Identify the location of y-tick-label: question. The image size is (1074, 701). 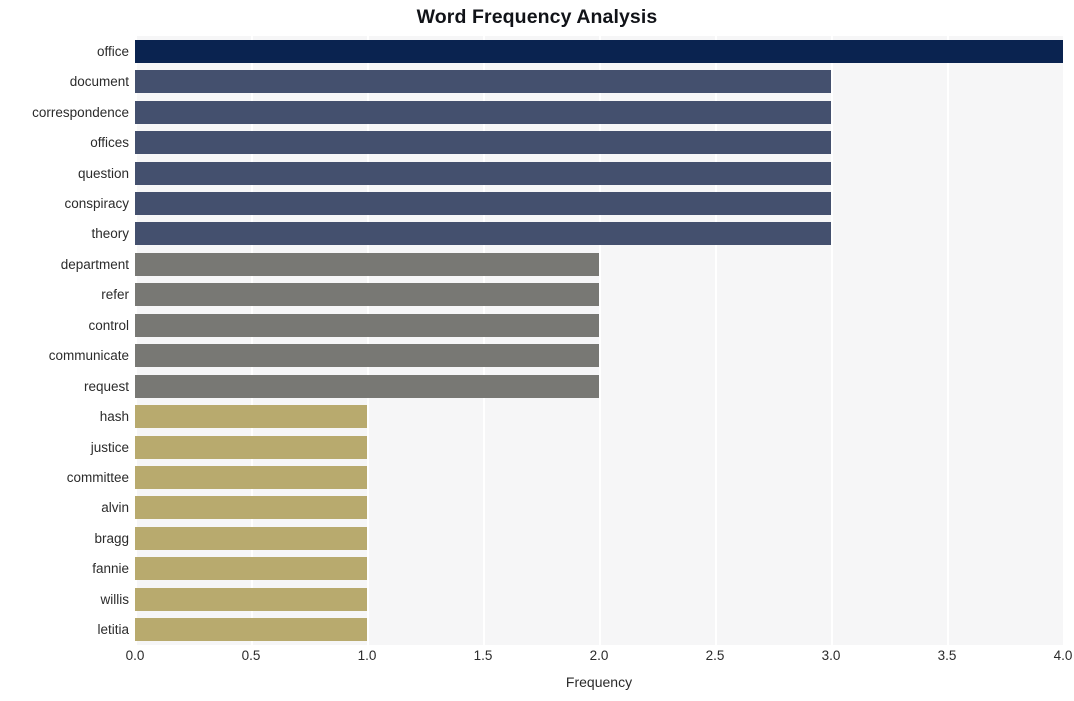
(103, 173).